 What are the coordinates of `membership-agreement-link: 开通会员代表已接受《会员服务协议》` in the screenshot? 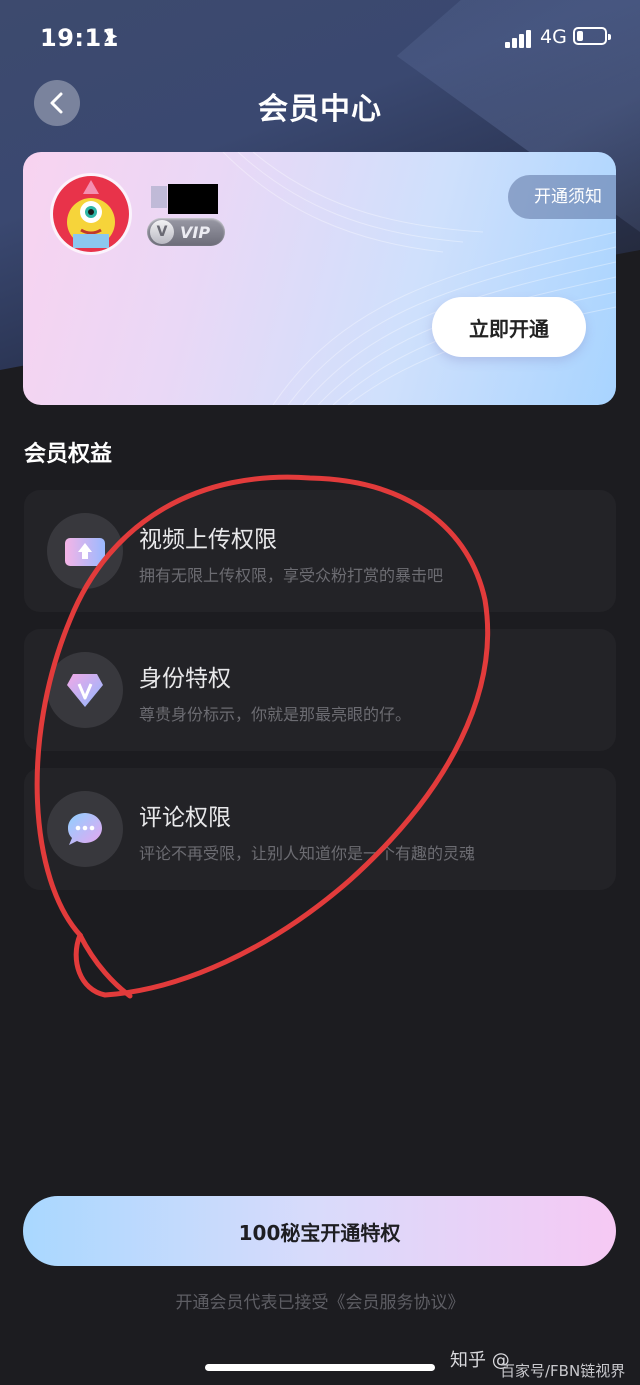 It's located at (320, 1300).